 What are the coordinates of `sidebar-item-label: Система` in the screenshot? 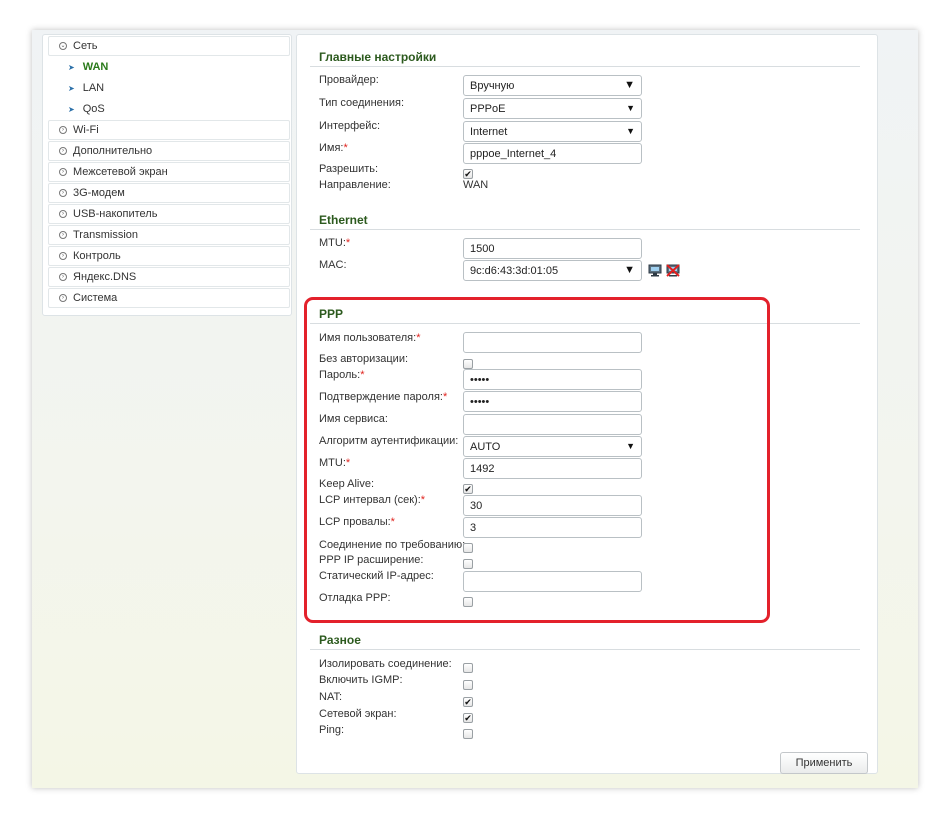 It's located at (95, 298).